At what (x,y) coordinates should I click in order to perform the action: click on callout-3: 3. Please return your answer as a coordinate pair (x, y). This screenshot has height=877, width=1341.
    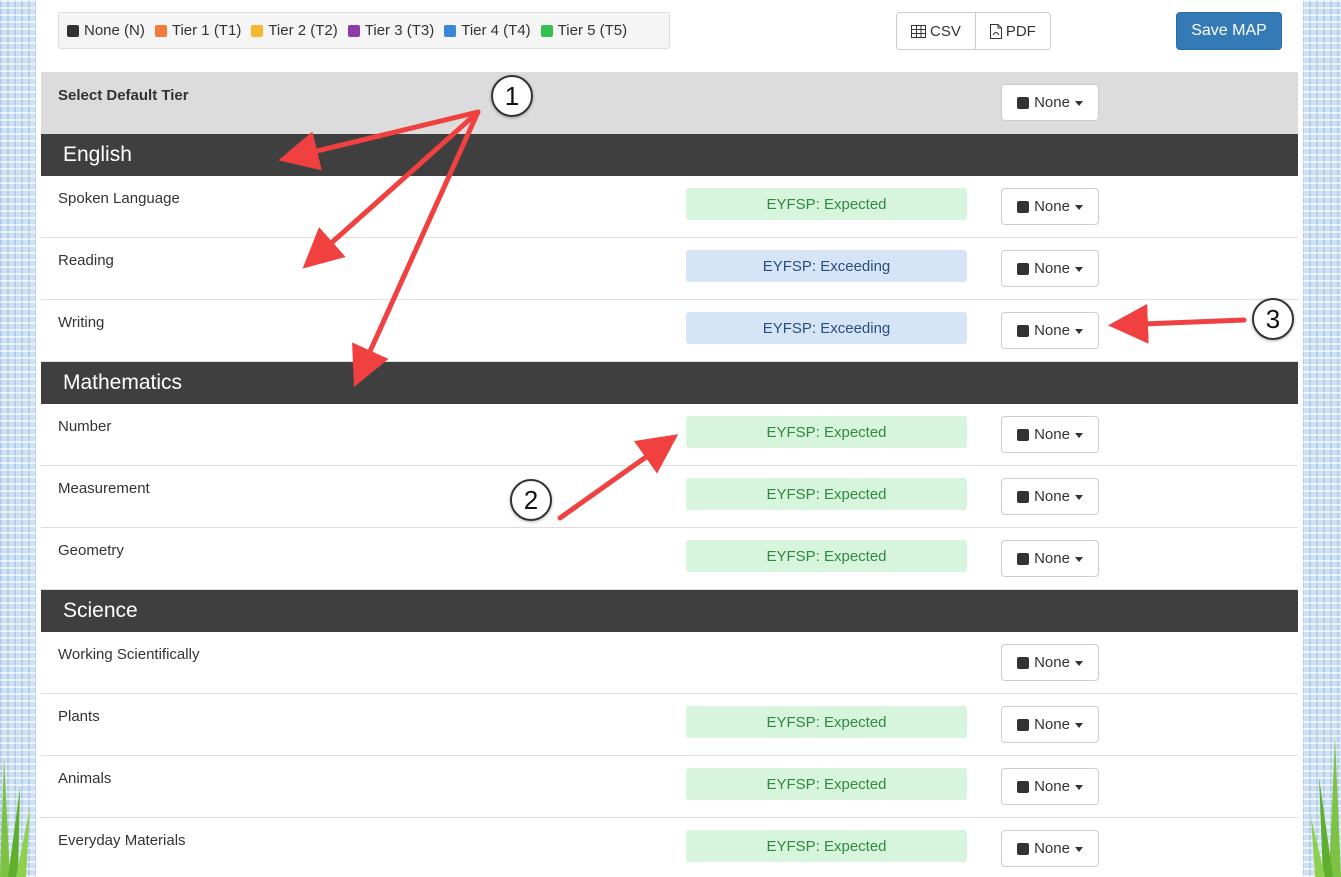
    Looking at the image, I should click on (1273, 319).